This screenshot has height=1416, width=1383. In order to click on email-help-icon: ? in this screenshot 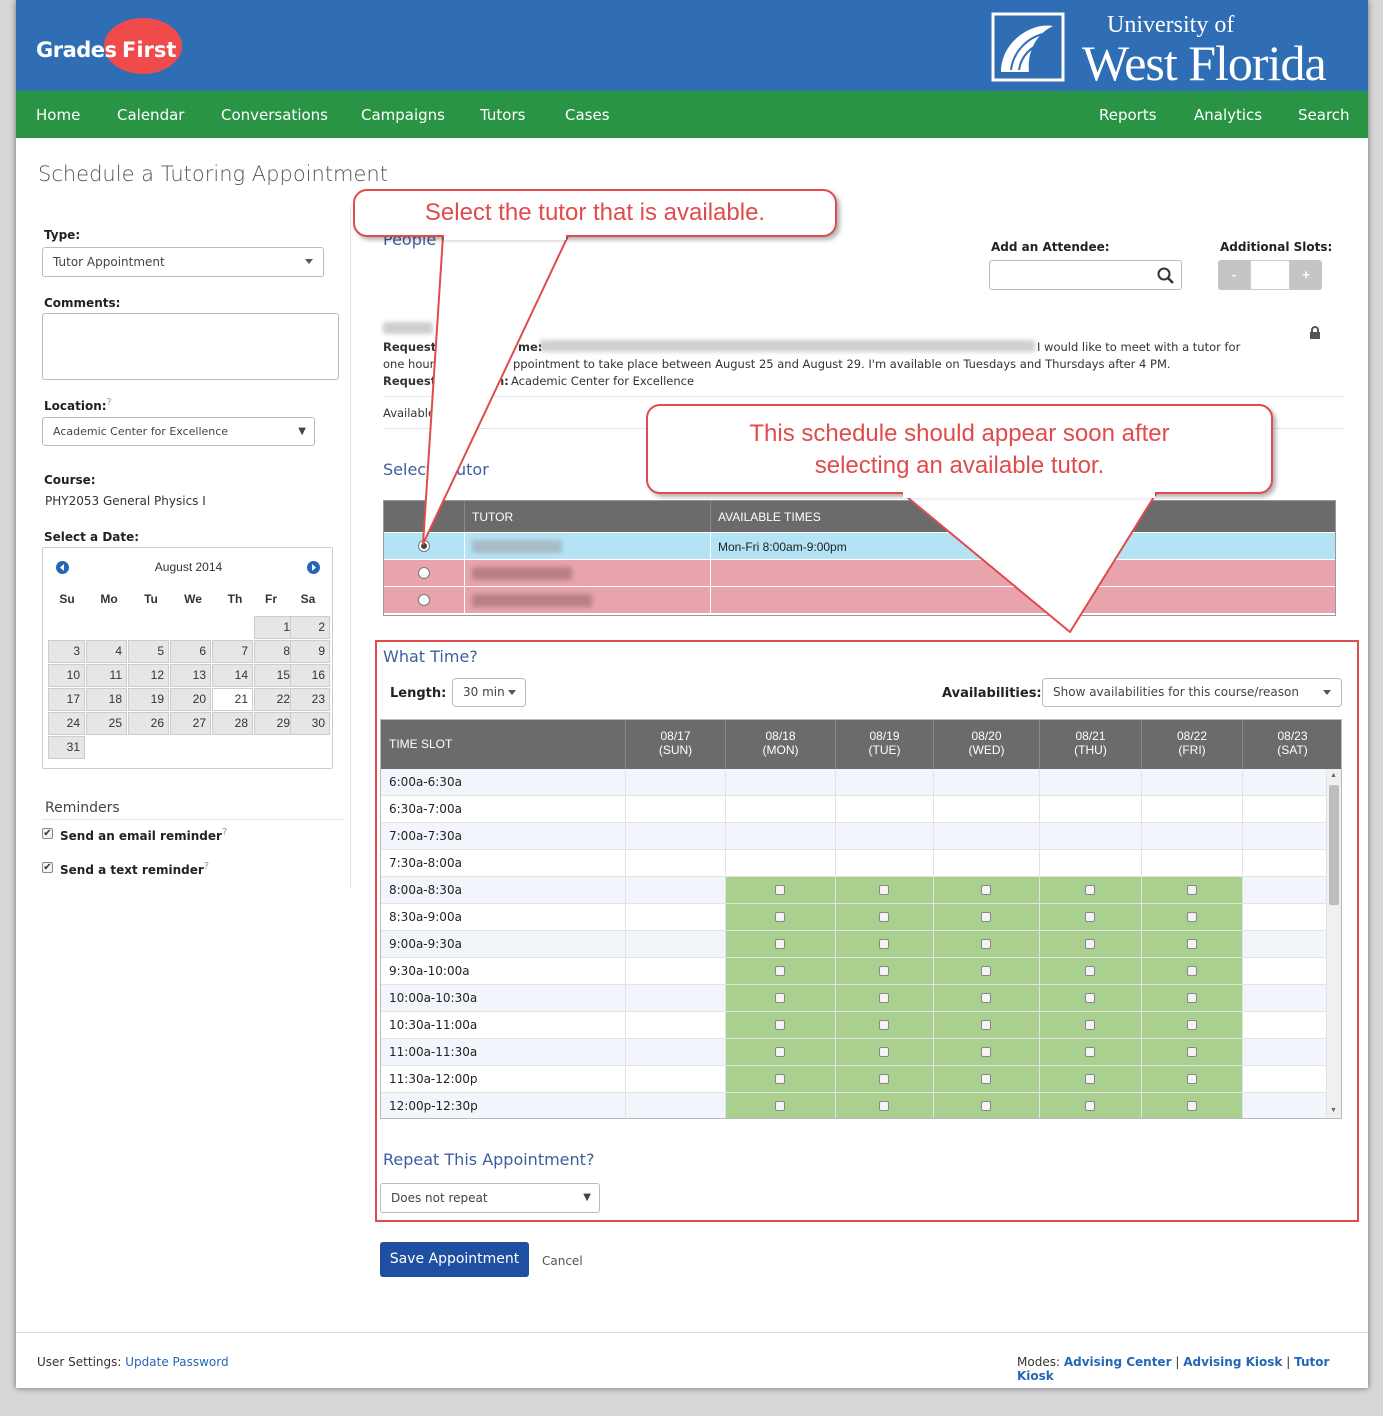, I will do `click(224, 832)`.